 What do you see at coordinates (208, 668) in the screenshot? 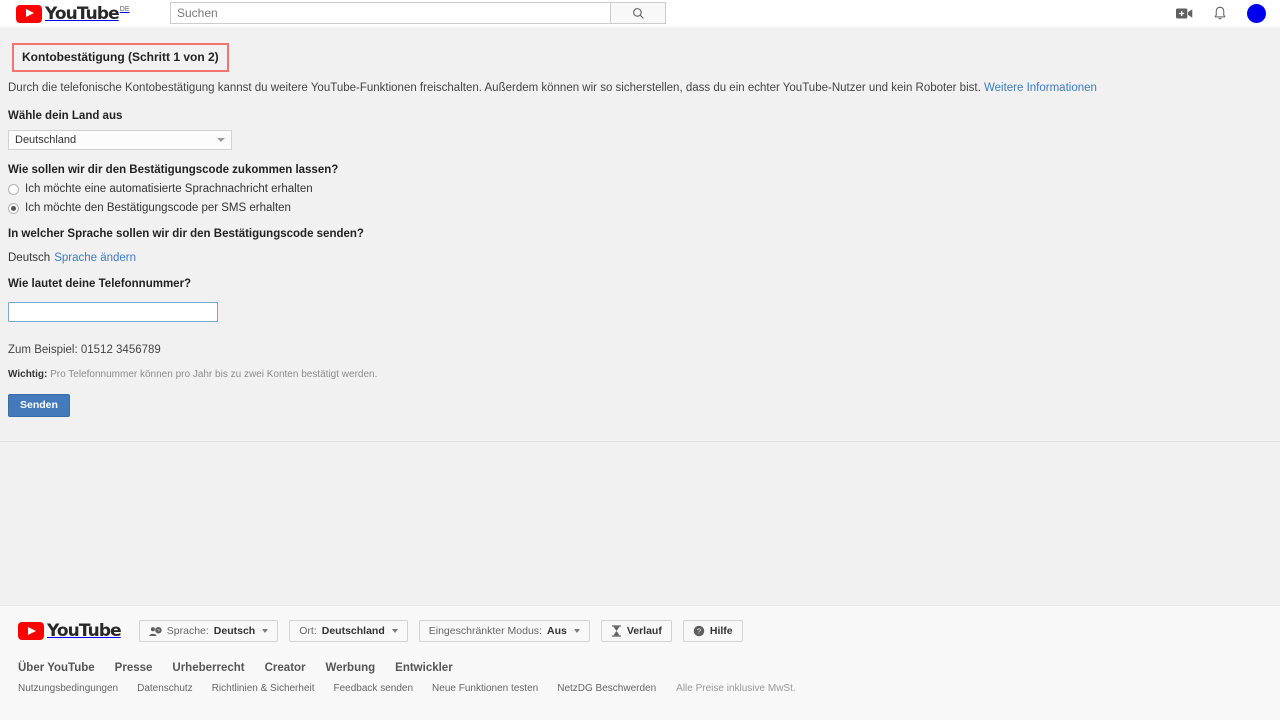
I see `footer-link-copyright: Urheberrecht` at bounding box center [208, 668].